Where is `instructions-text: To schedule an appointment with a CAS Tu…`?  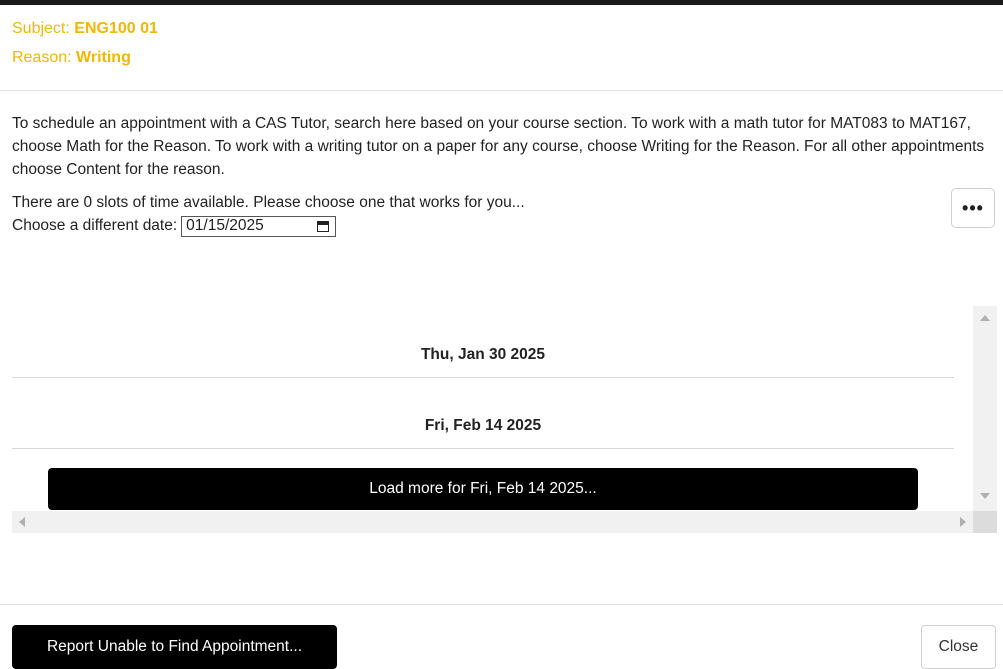 instructions-text: To schedule an appointment with a CAS Tu… is located at coordinates (498, 146).